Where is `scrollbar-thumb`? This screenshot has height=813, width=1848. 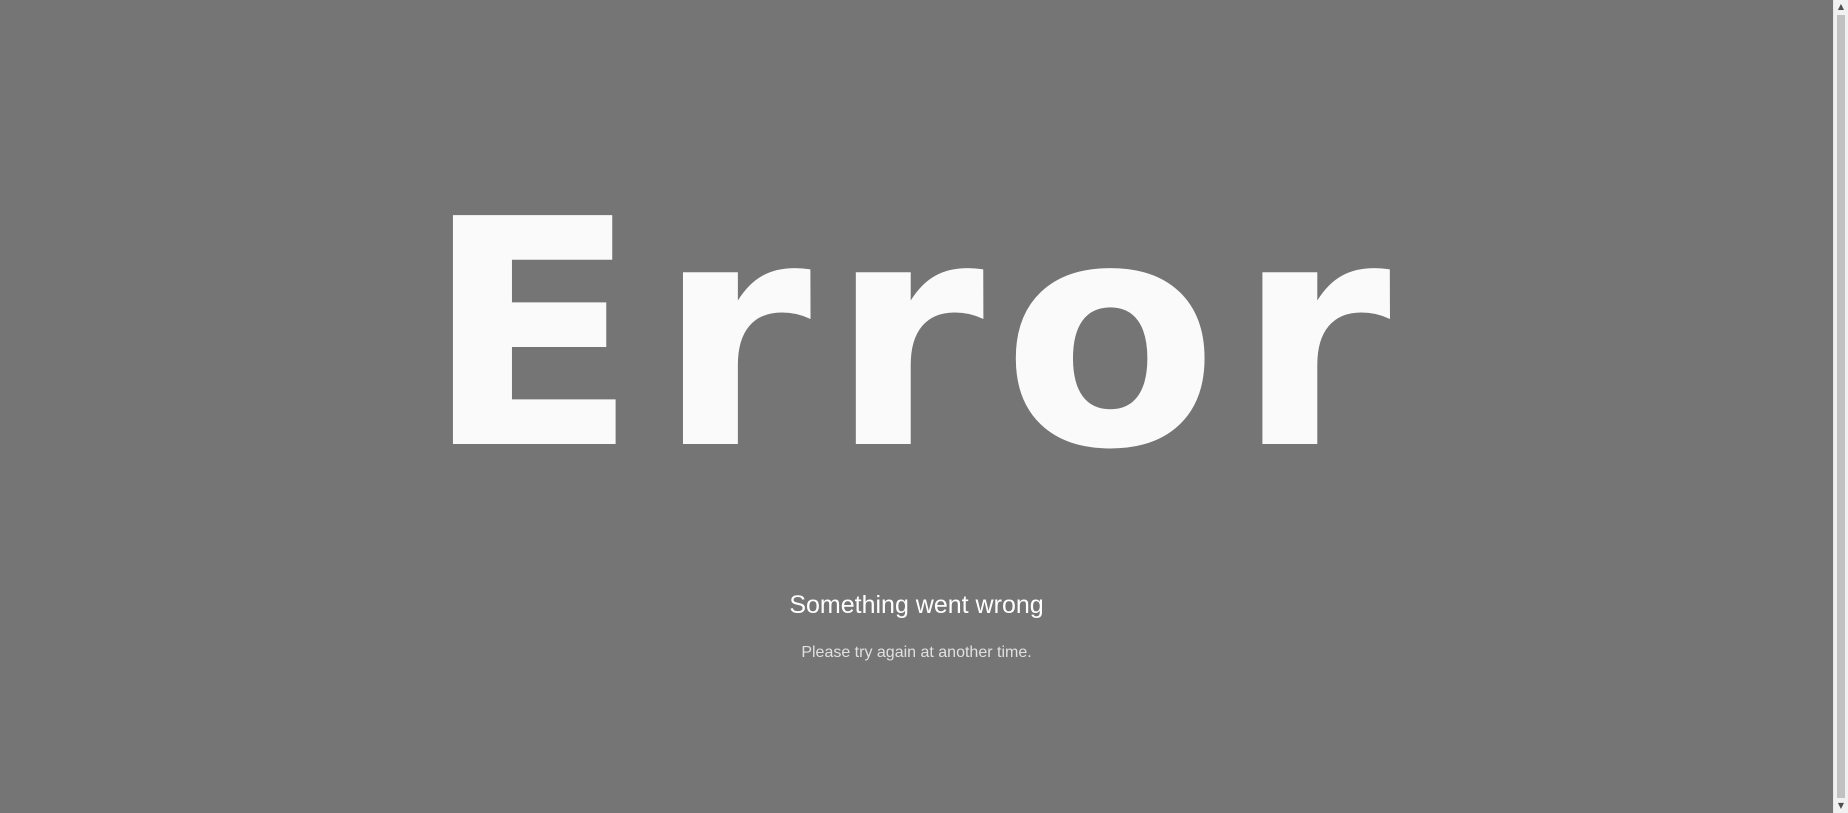 scrollbar-thumb is located at coordinates (1841, 406).